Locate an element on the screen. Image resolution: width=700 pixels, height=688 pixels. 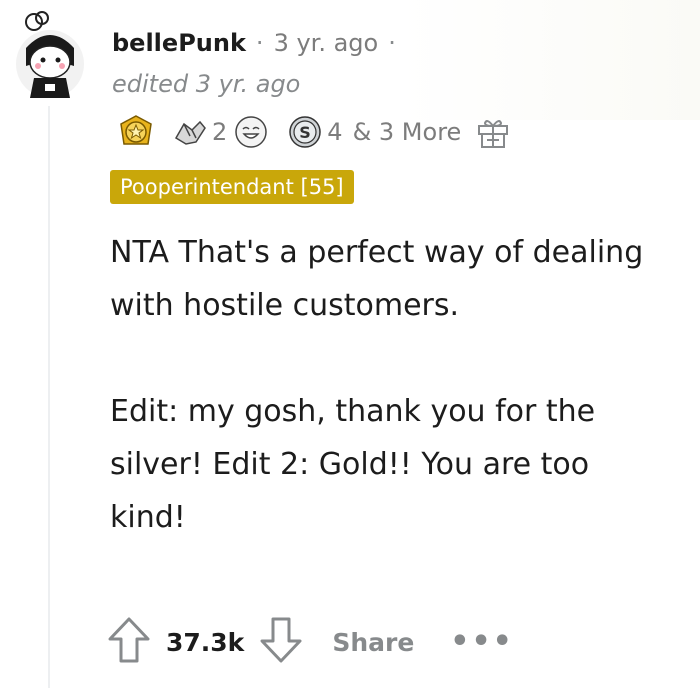
award-count: 4 is located at coordinates (335, 132).